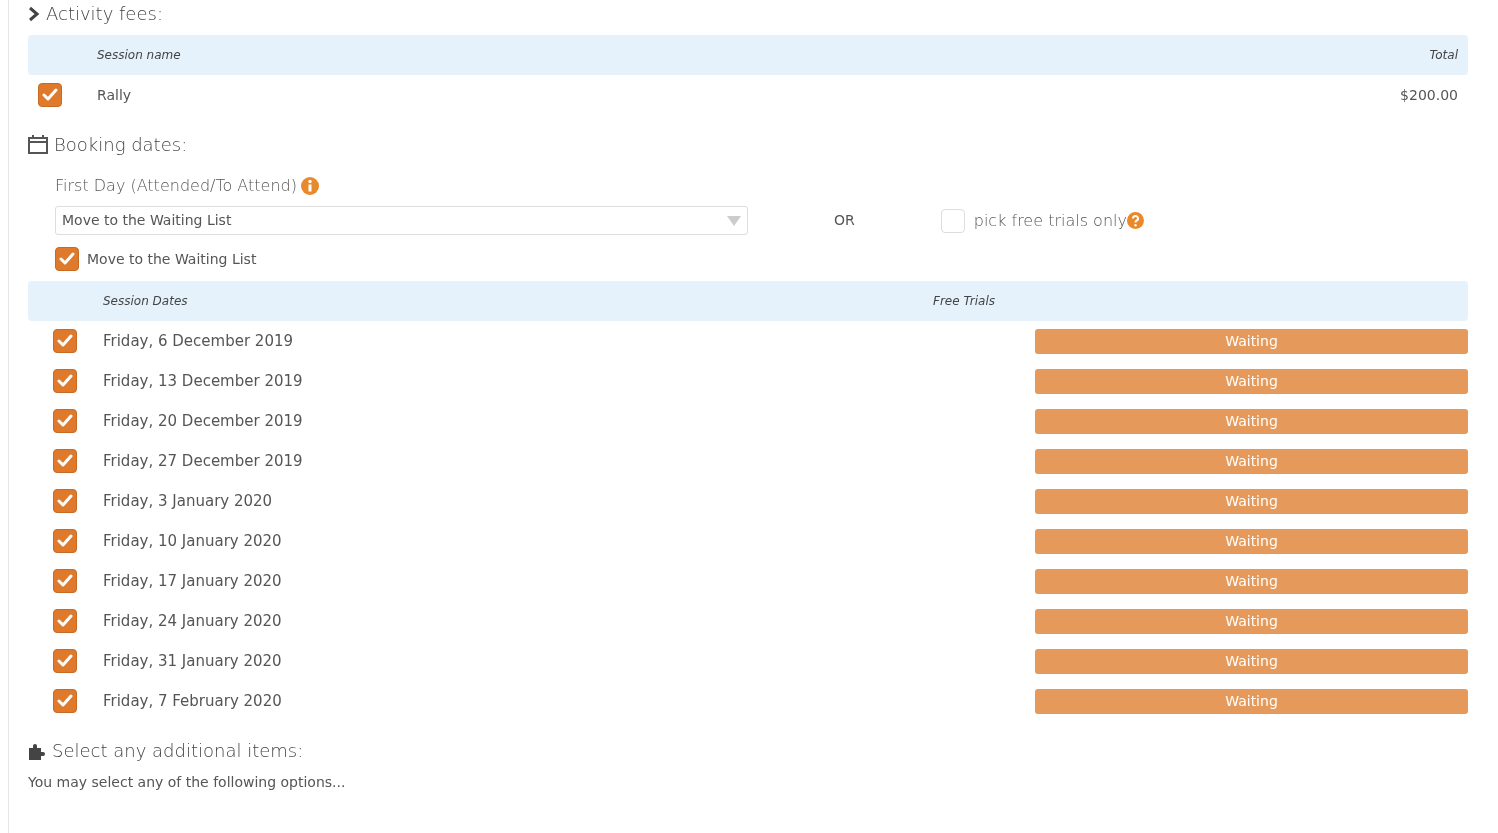 This screenshot has width=1498, height=833. I want to click on dropdown: Move to the Waiting List, so click(401, 220).